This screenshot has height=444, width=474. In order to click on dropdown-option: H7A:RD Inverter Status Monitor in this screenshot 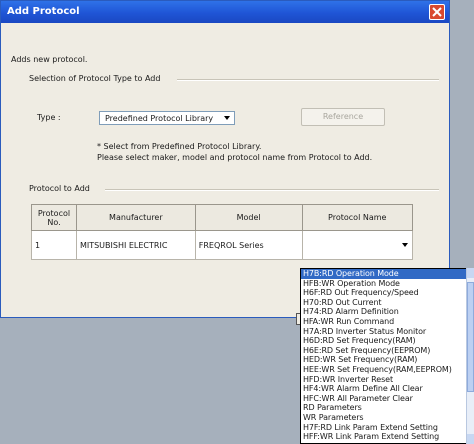, I will do `click(384, 332)`.